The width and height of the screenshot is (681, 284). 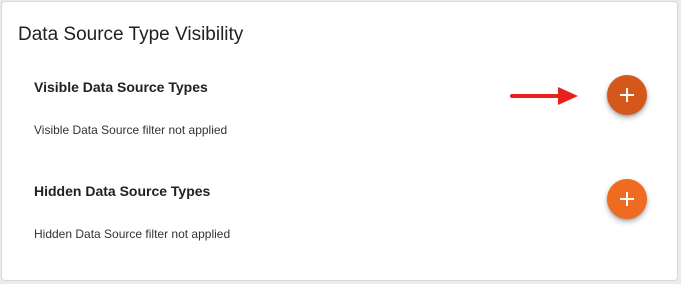 I want to click on visible-types-heading: Visible Data Source Types, so click(x=121, y=87).